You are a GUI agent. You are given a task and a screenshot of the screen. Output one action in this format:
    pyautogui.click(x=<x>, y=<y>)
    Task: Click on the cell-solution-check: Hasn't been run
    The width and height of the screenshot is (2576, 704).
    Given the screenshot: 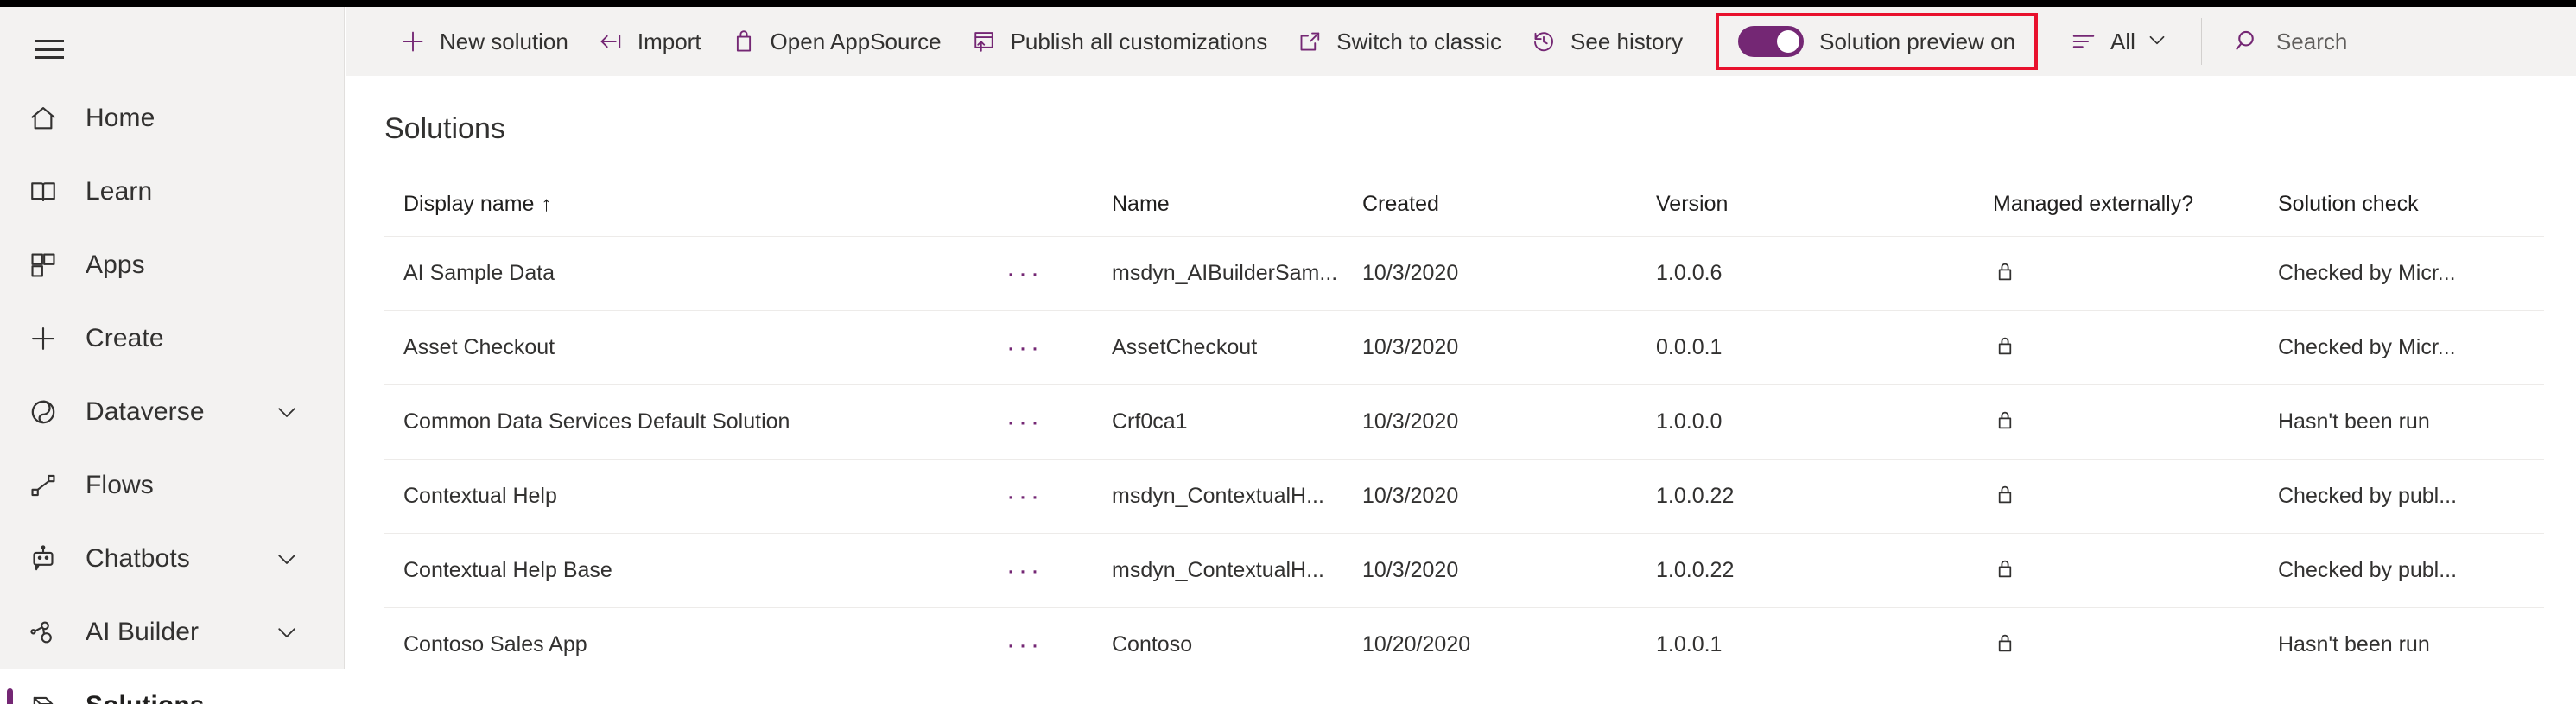 What is the action you would take?
    pyautogui.click(x=2354, y=422)
    